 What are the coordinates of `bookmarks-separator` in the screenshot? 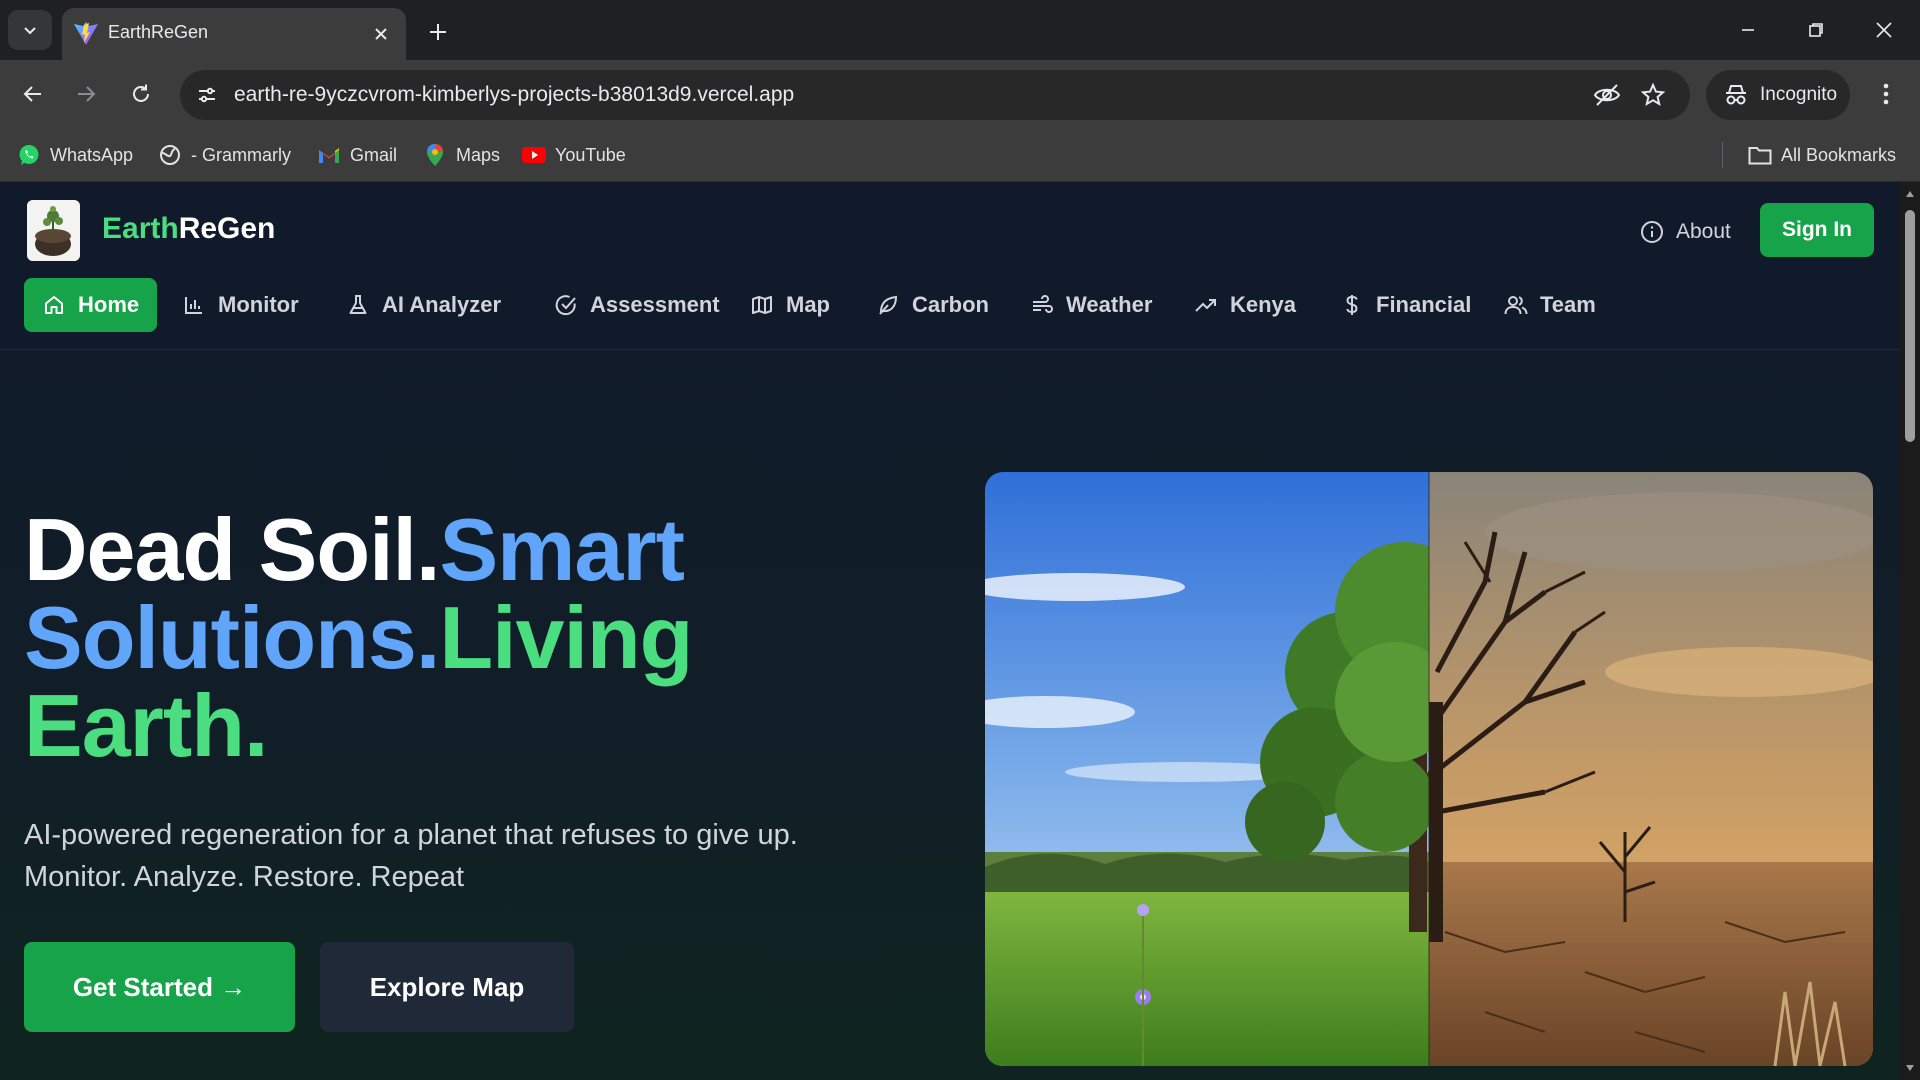 It's located at (1722, 155).